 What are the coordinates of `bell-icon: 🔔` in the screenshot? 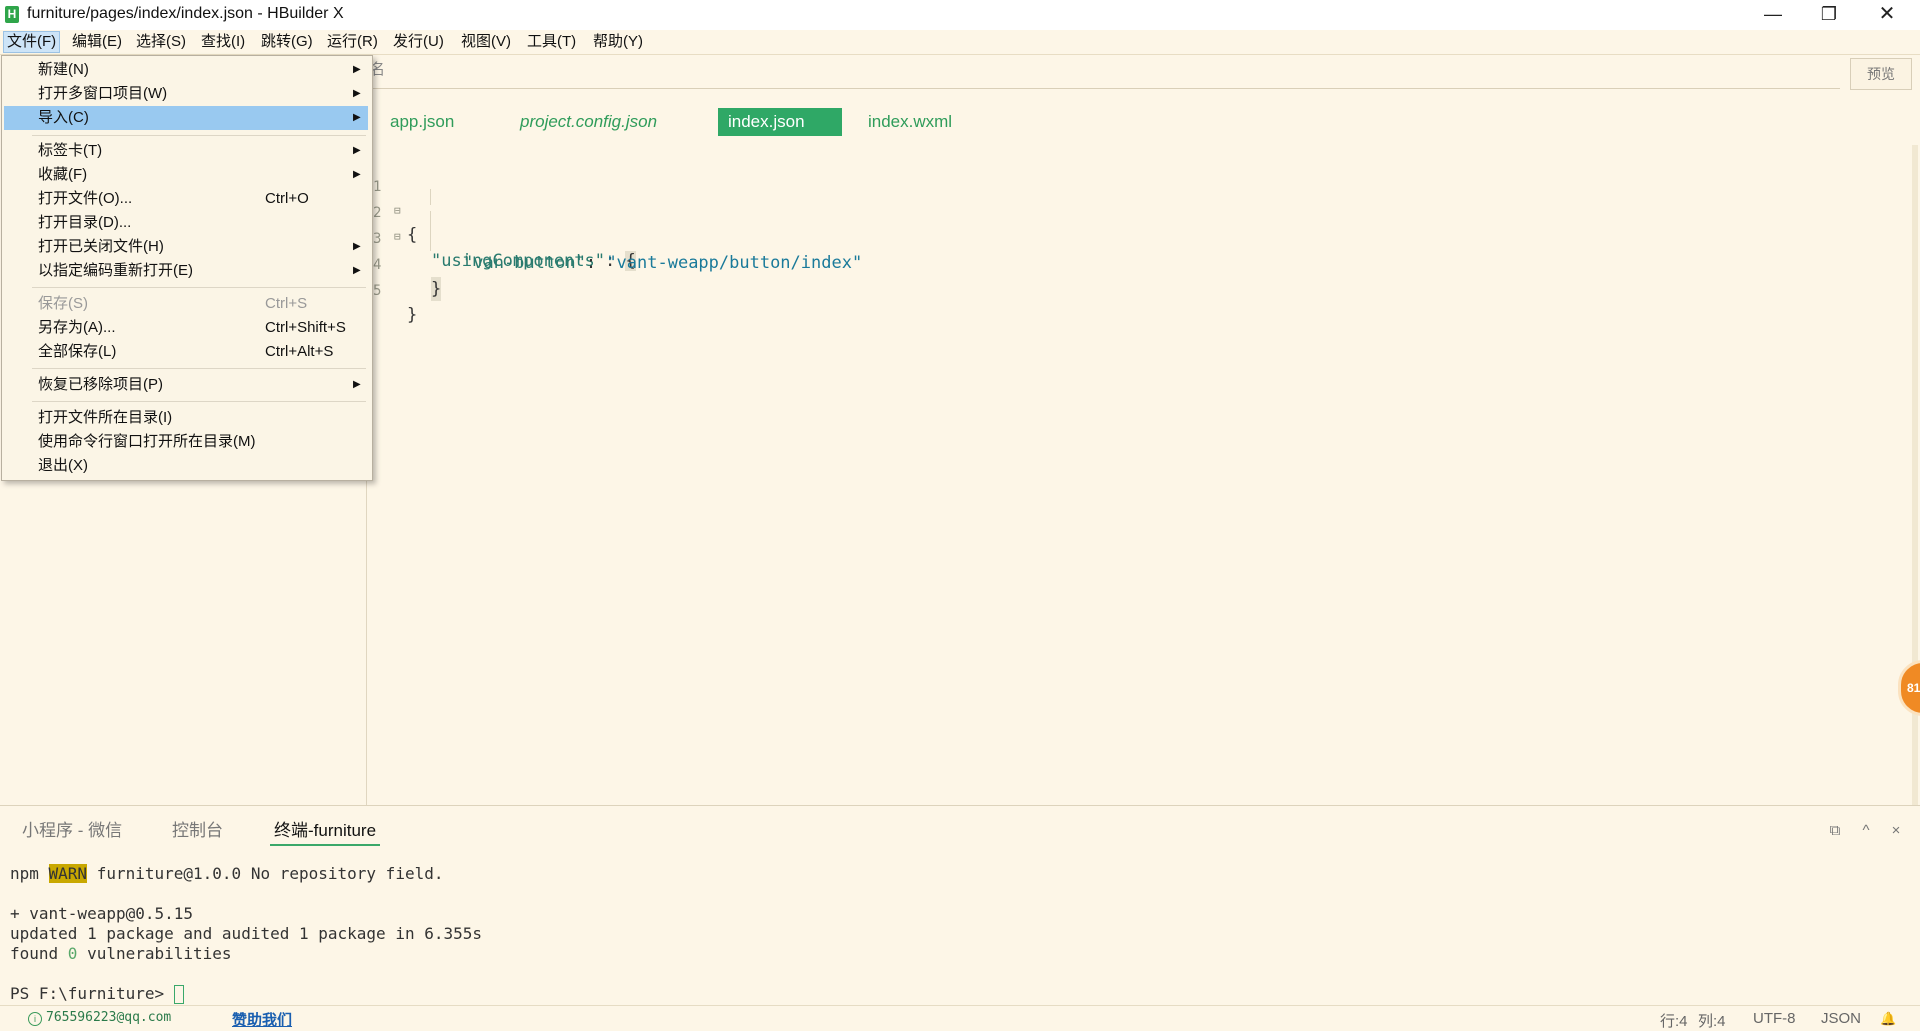 It's located at (1888, 1018).